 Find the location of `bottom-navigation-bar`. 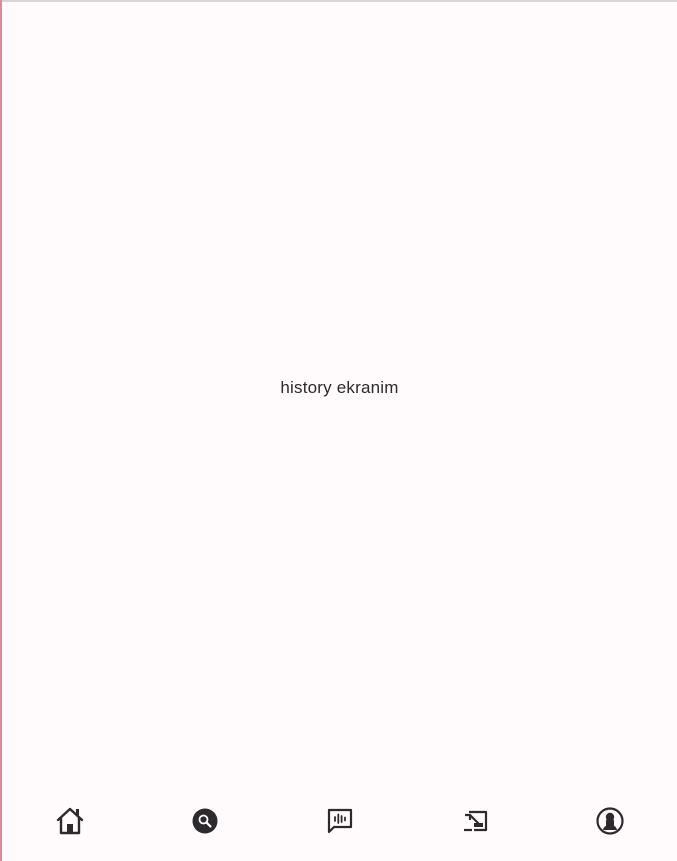

bottom-navigation-bar is located at coordinates (339, 821).